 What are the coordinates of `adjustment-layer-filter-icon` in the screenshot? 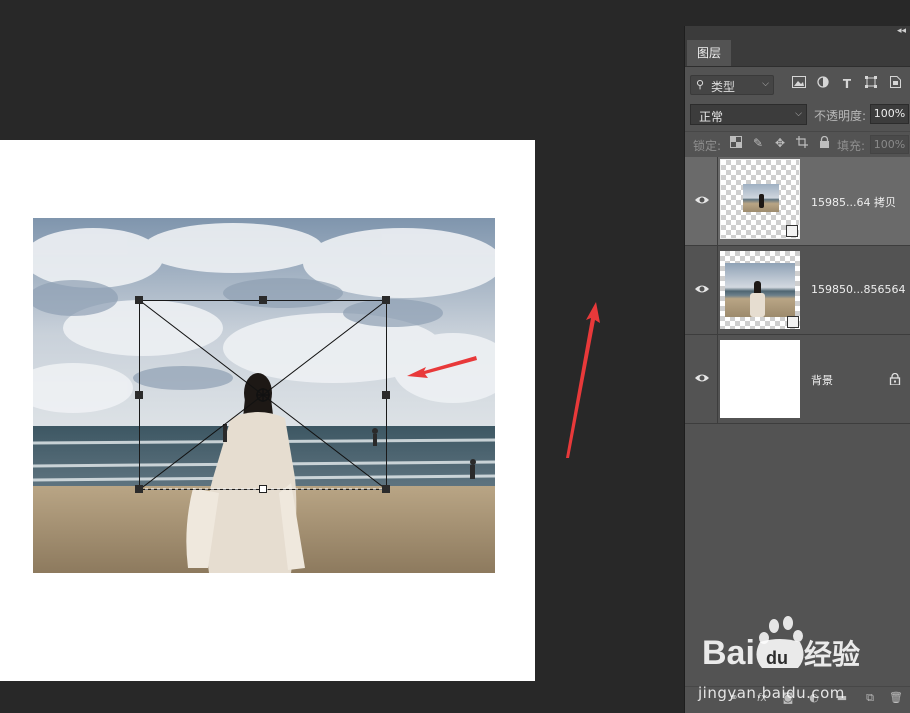 It's located at (823, 84).